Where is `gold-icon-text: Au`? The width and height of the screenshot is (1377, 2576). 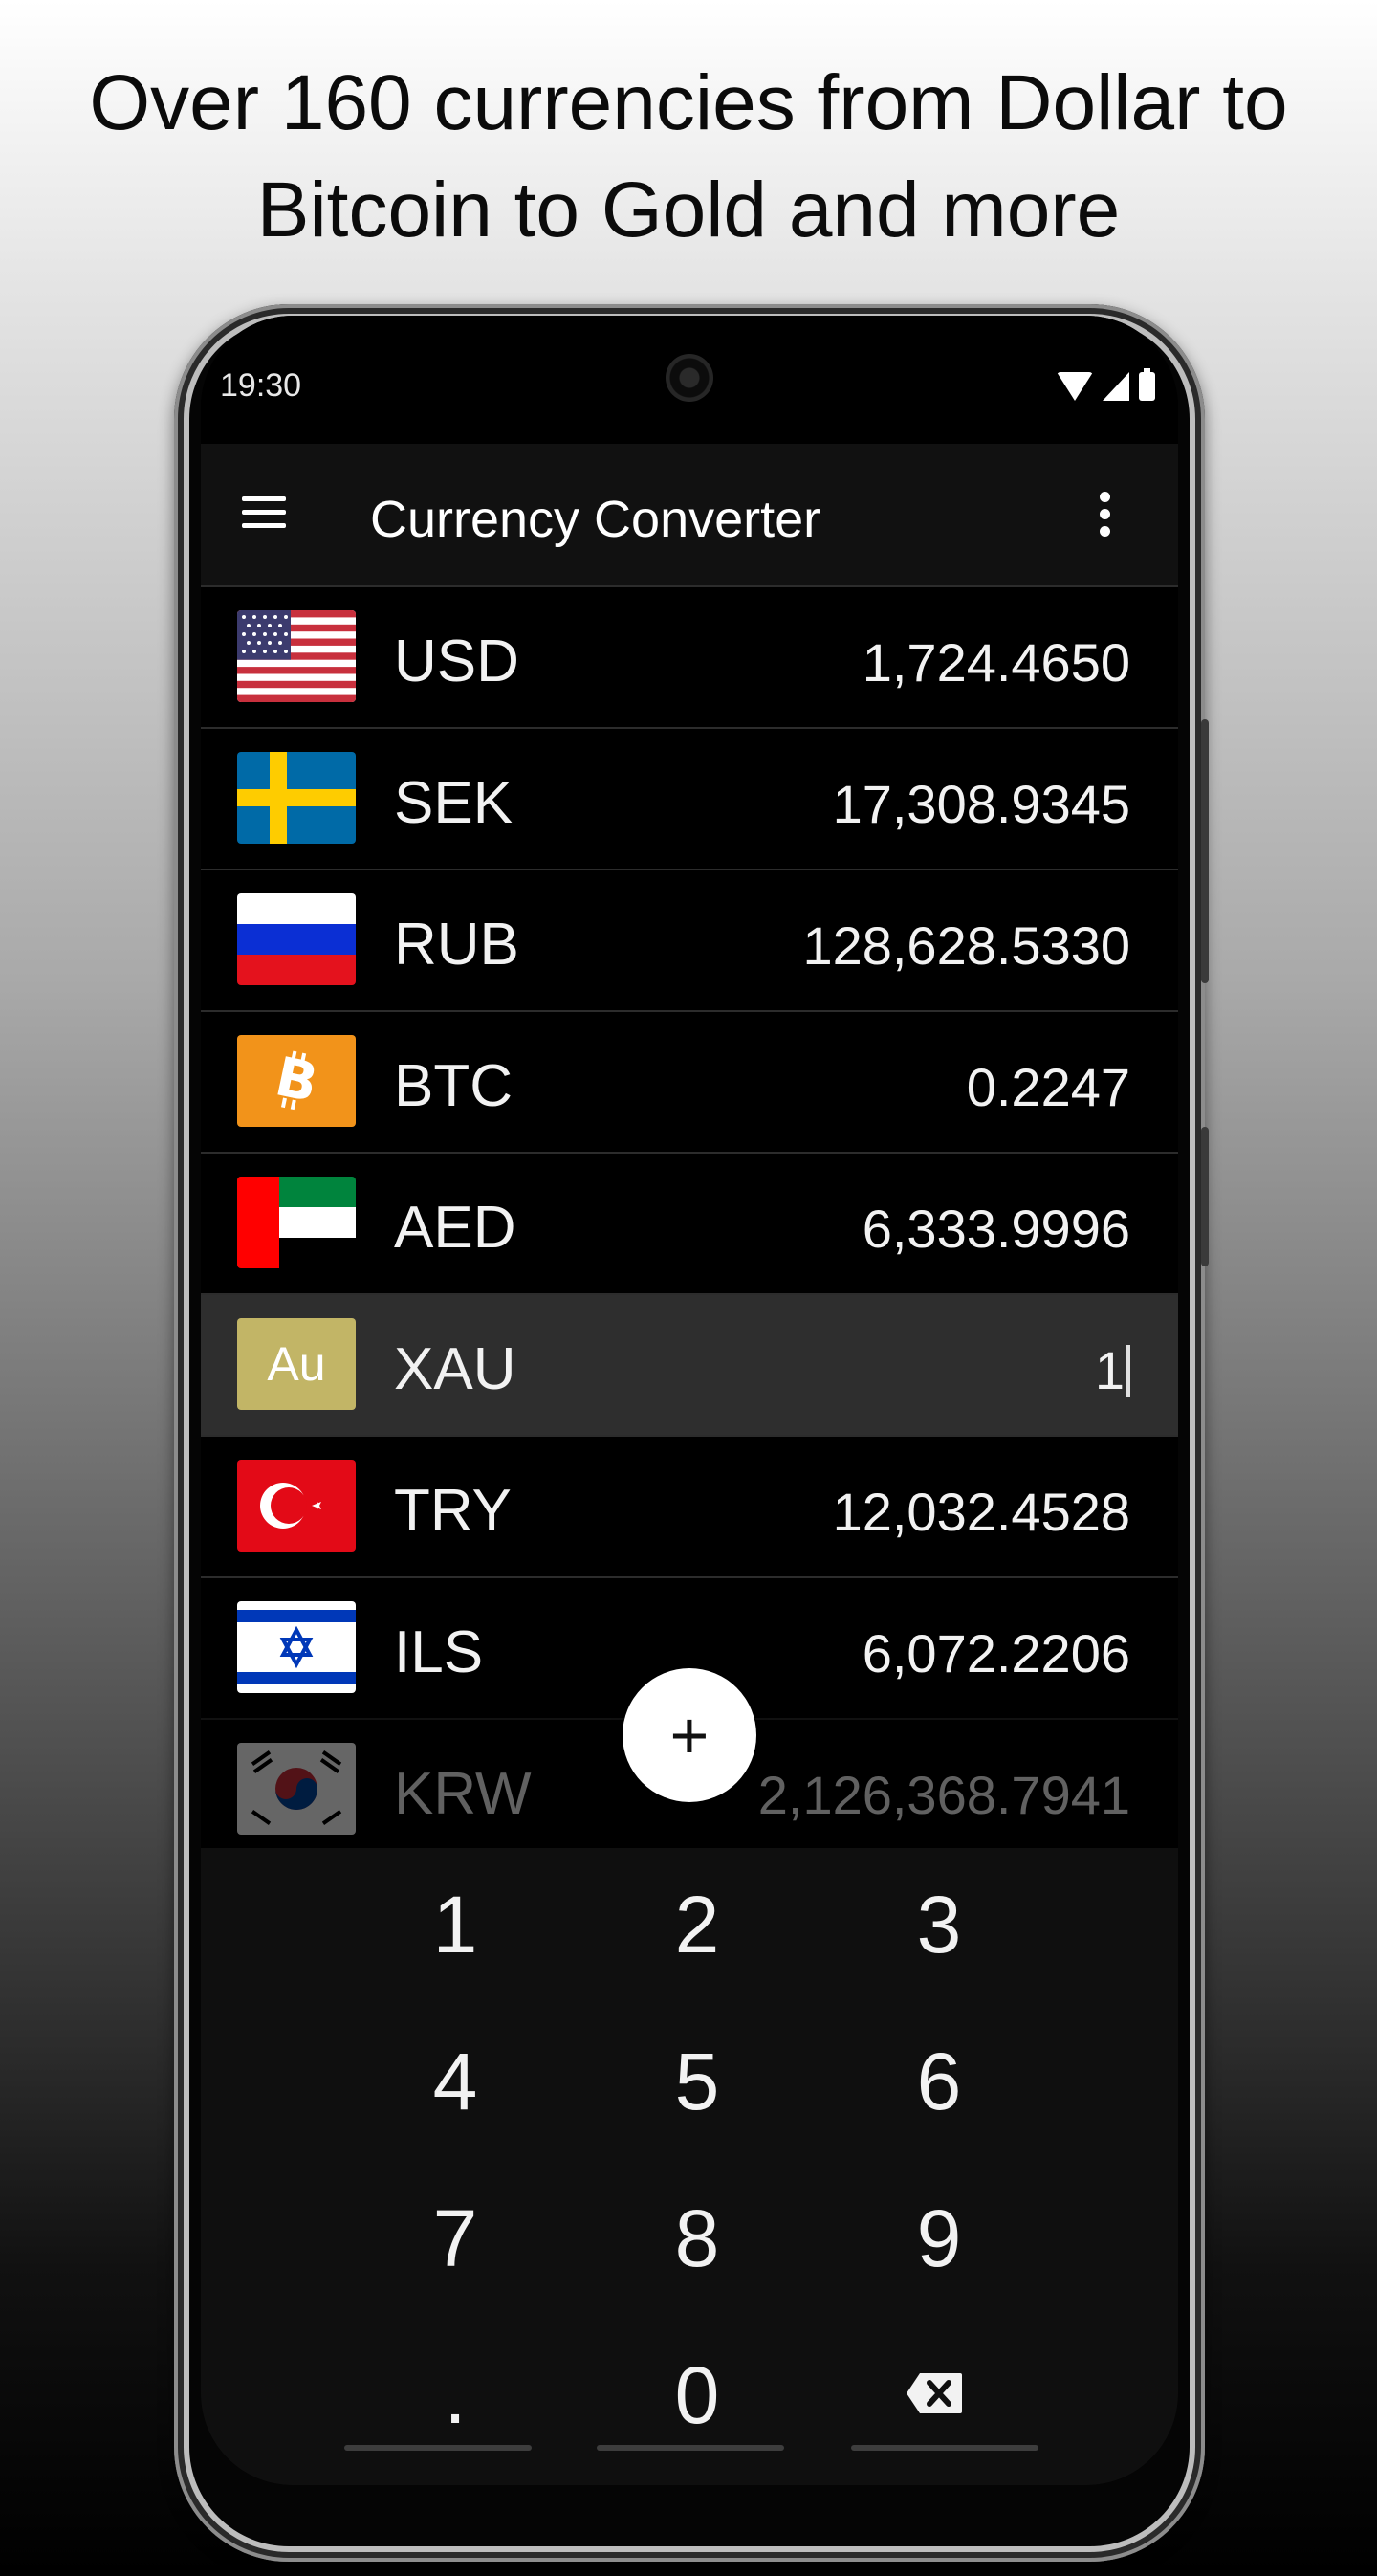
gold-icon-text: Au is located at coordinates (297, 1364).